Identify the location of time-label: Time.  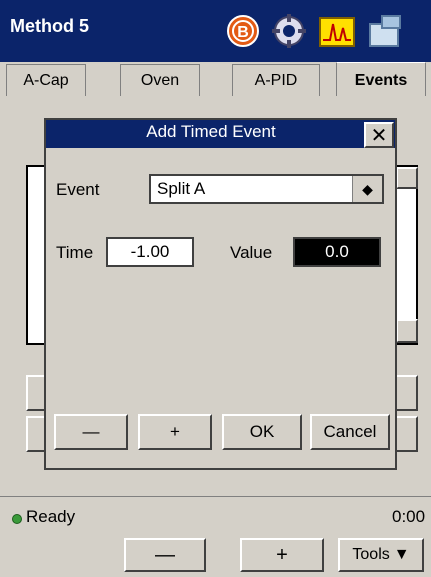
(75, 252).